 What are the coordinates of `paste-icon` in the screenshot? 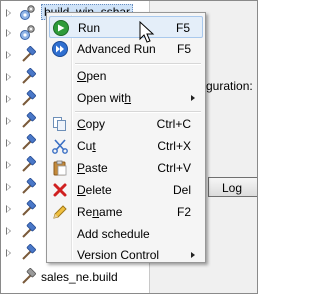 It's located at (60, 168).